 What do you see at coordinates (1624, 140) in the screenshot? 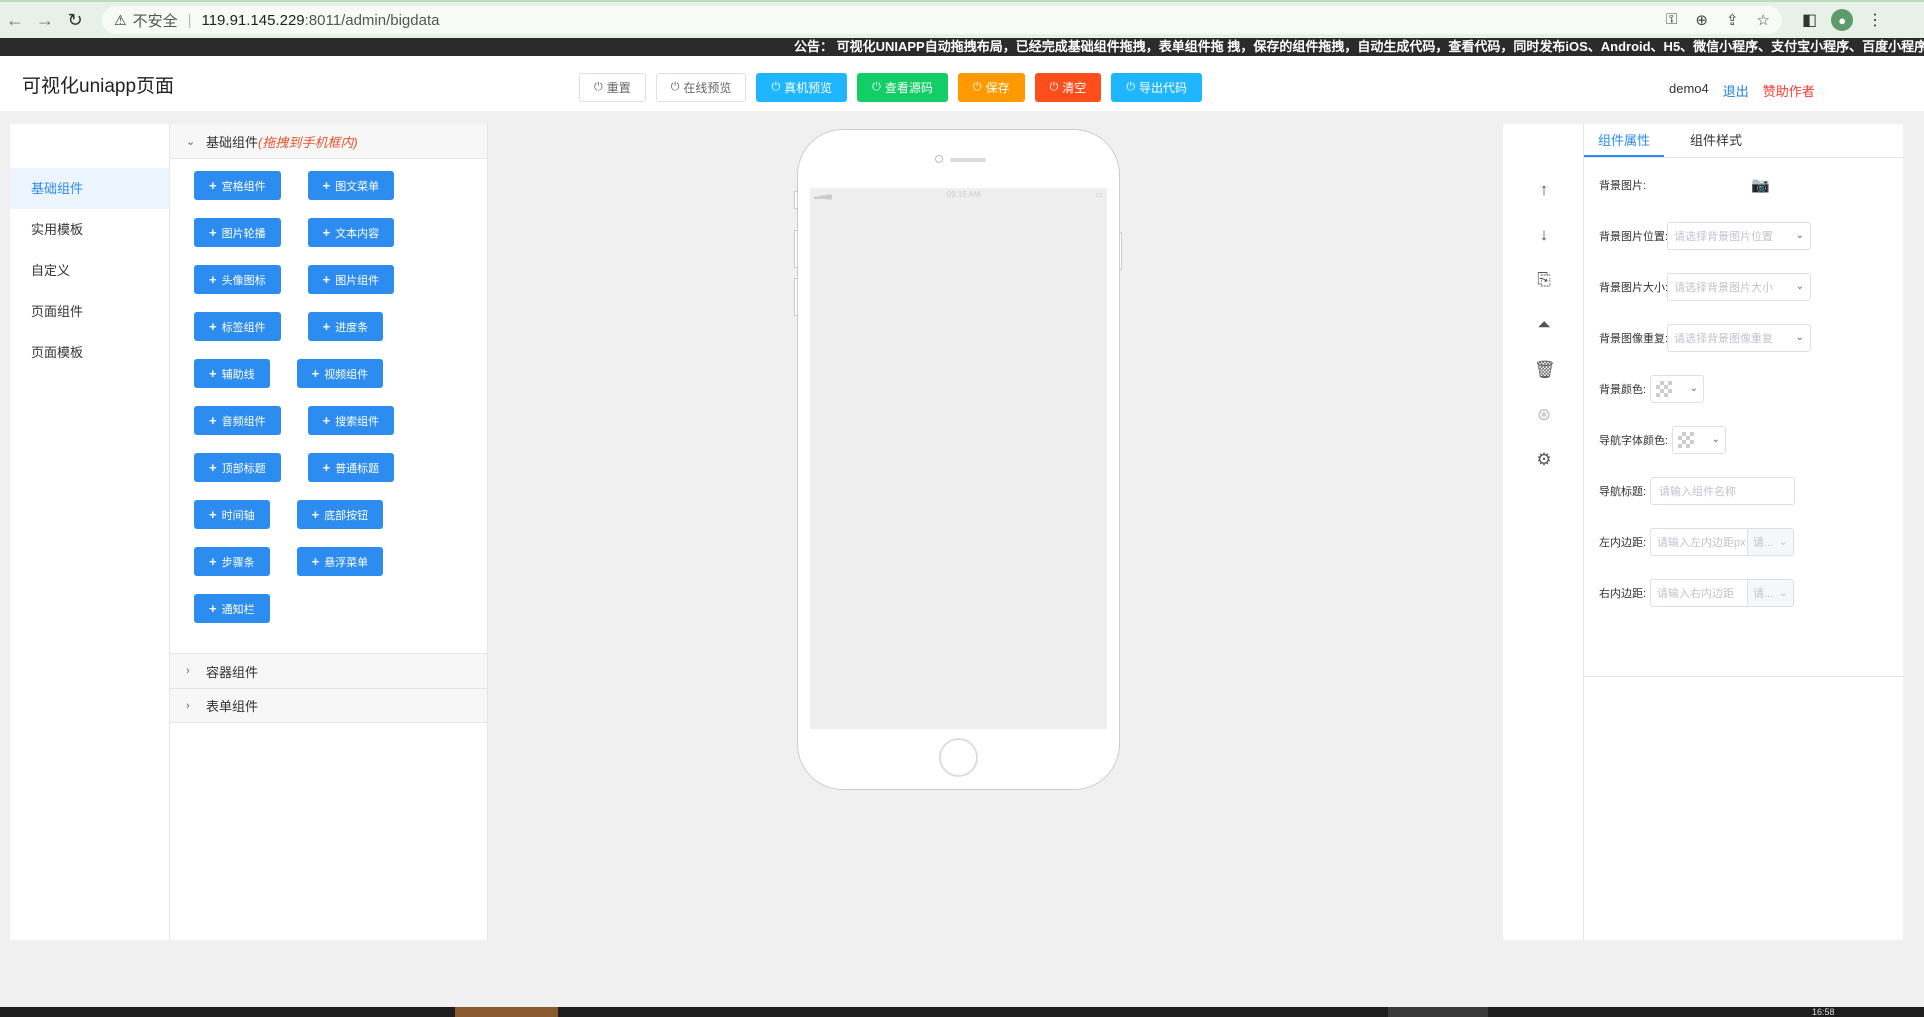
I see `tab-component-props: 组件属性` at bounding box center [1624, 140].